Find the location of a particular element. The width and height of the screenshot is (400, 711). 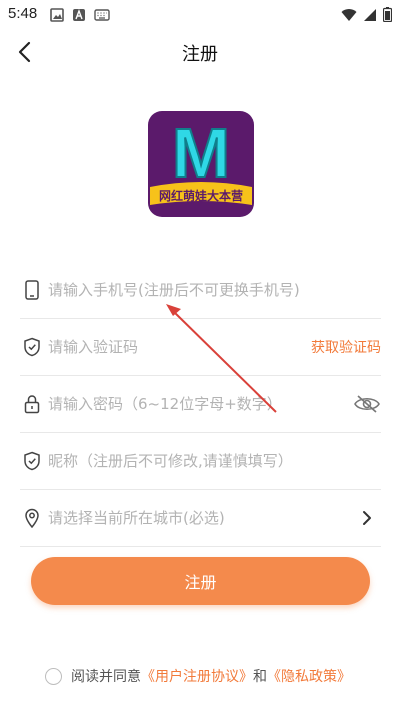

nickname-row is located at coordinates (200, 461).